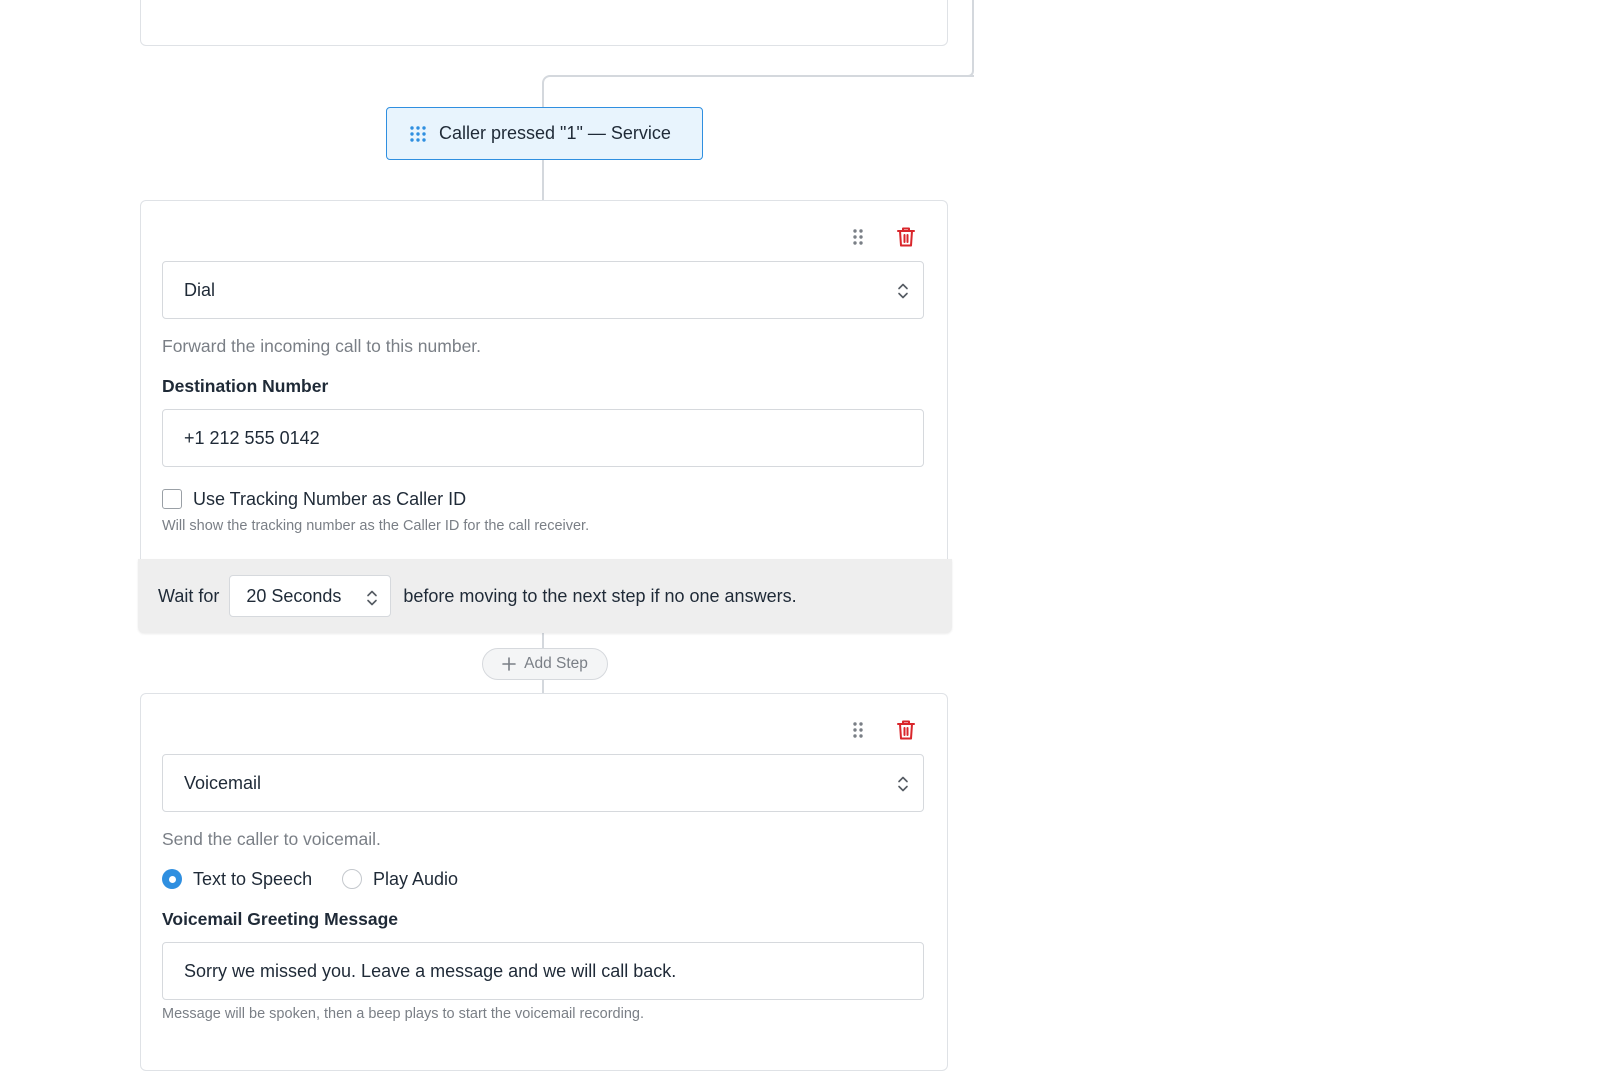 This screenshot has height=1088, width=1600. I want to click on dial-action-select: Dial, so click(543, 290).